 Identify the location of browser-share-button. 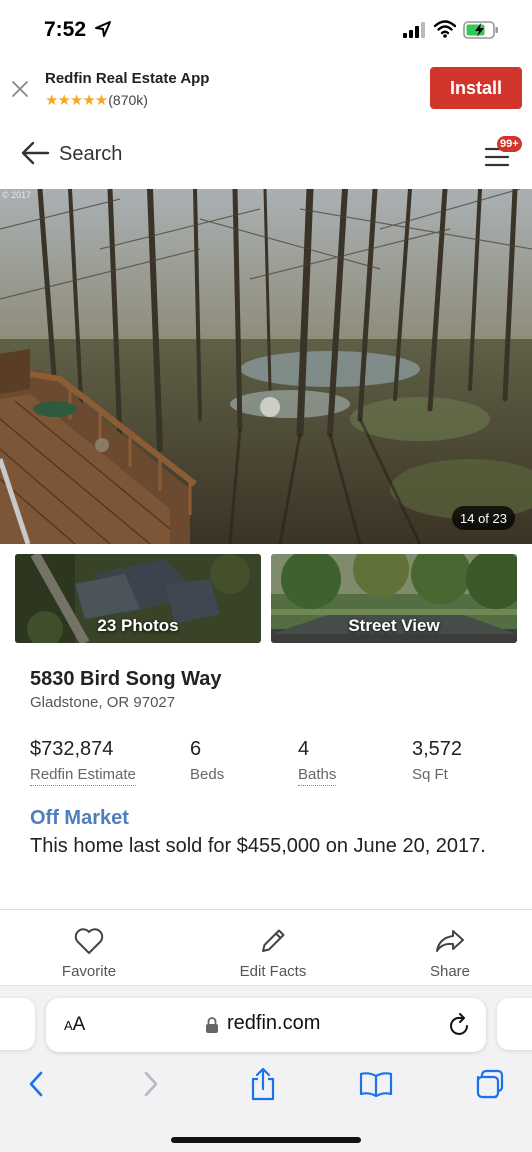
(263, 1084).